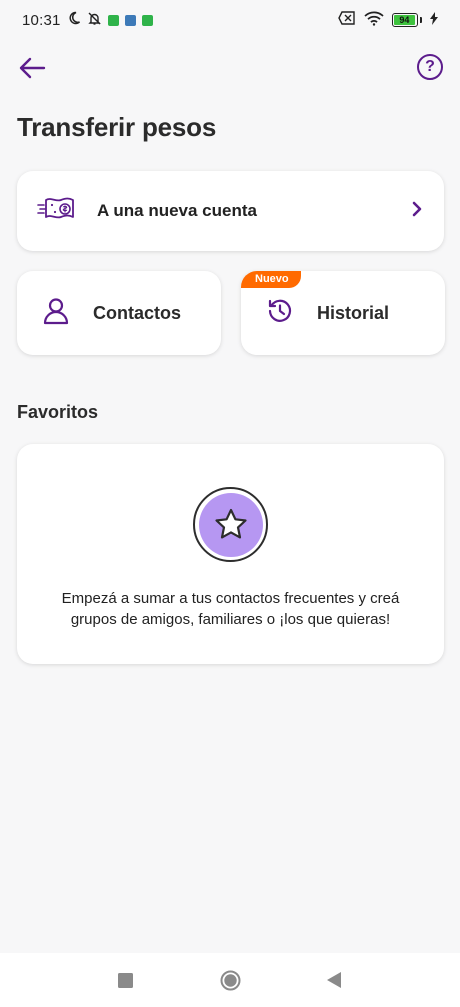 Image resolution: width=460 pixels, height=1007 pixels. I want to click on bell-off-icon, so click(94, 20).